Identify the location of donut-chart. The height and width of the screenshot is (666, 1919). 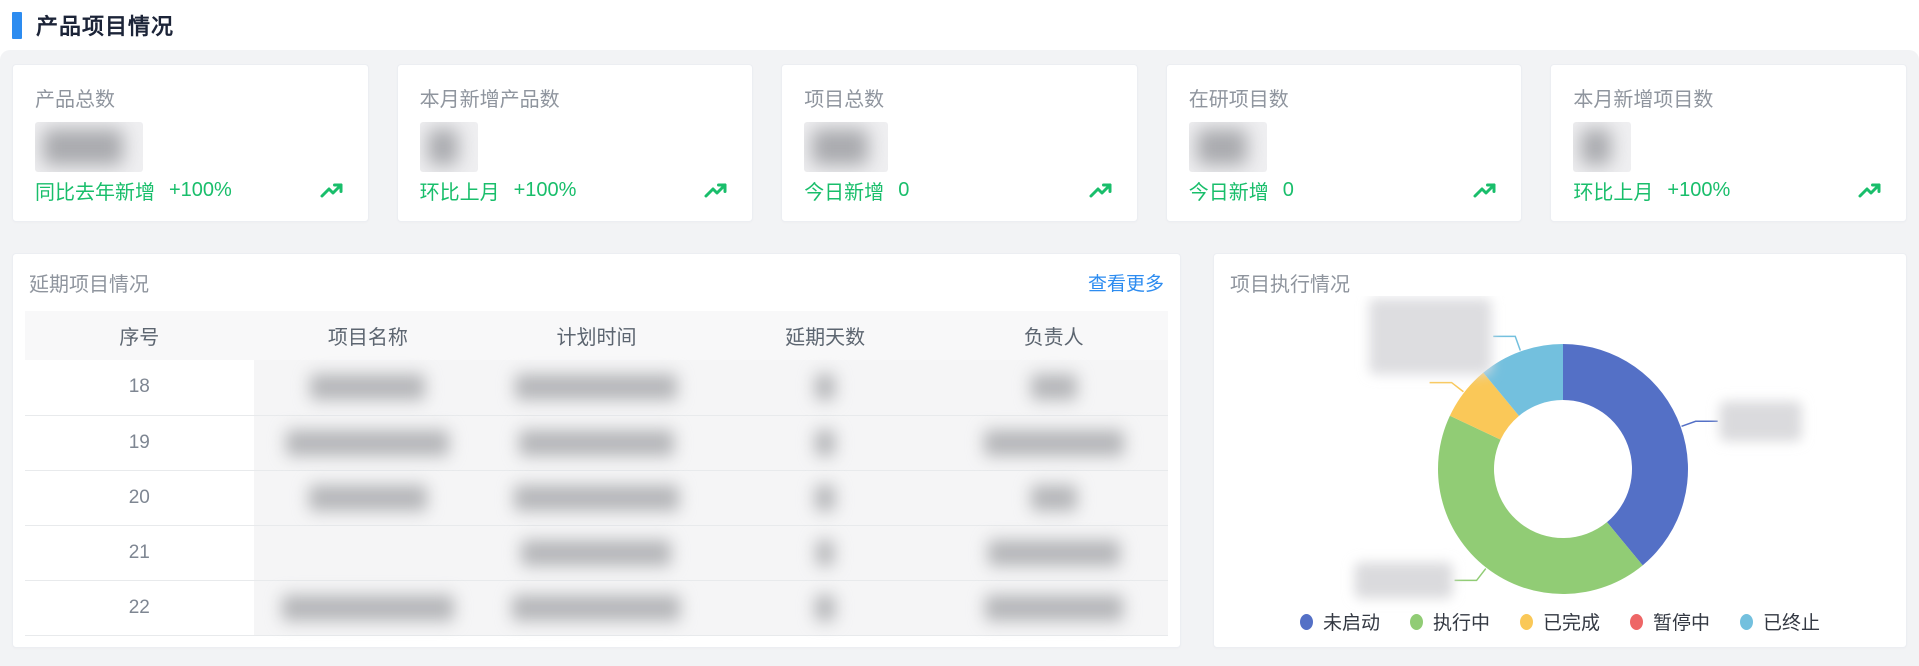
(1578, 448).